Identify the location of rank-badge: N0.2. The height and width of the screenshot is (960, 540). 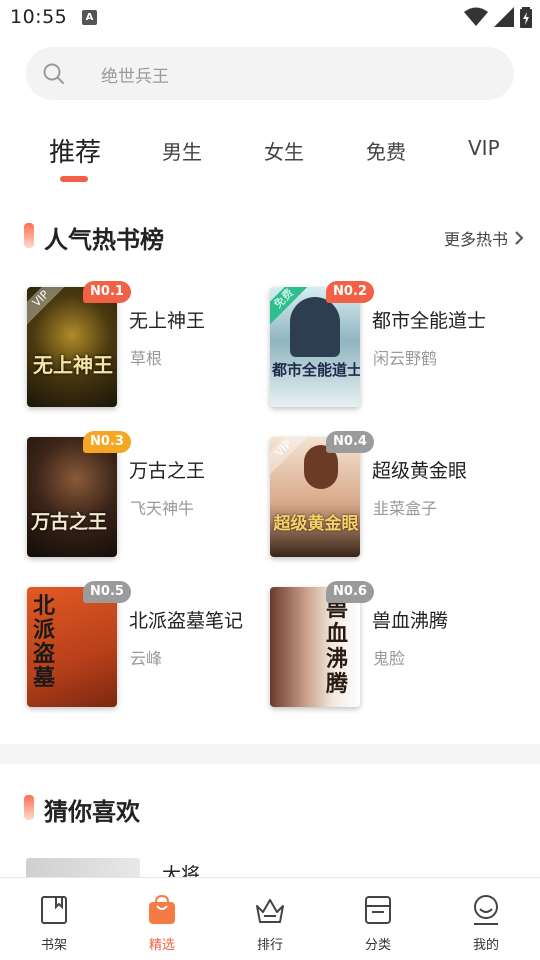
(350, 292).